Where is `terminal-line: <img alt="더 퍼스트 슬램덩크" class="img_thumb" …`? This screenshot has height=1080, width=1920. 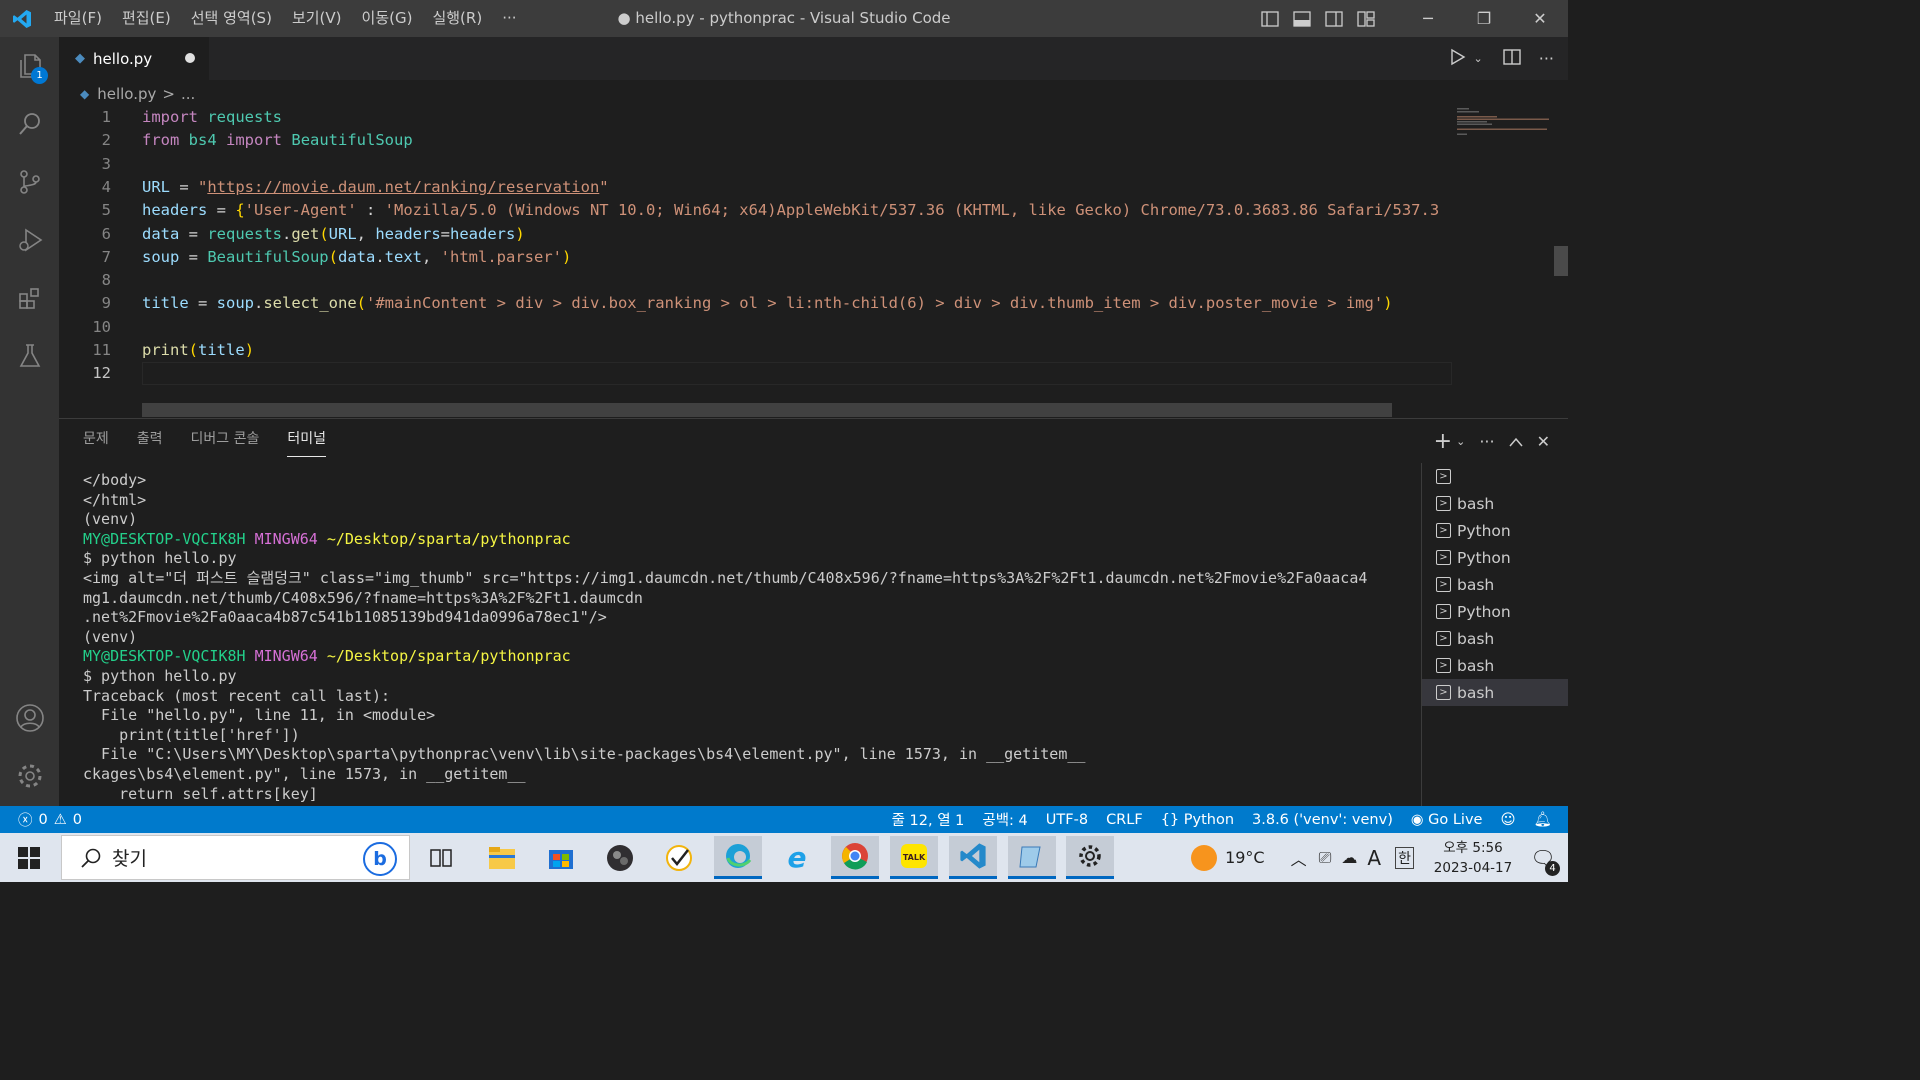
terminal-line: <img alt="더 퍼스트 슬램덩크" class="img_thumb" … is located at coordinates (725, 577).